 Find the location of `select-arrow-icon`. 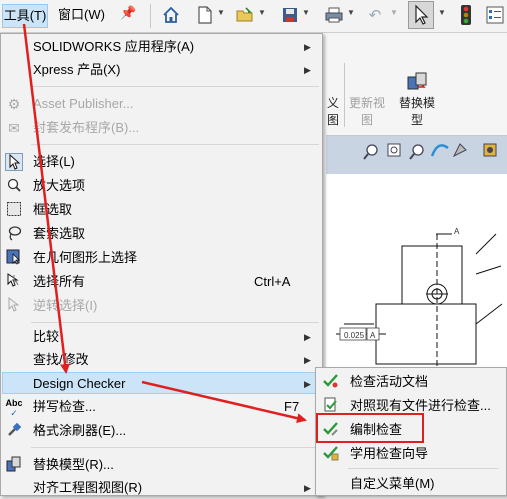

select-arrow-icon is located at coordinates (14, 162).